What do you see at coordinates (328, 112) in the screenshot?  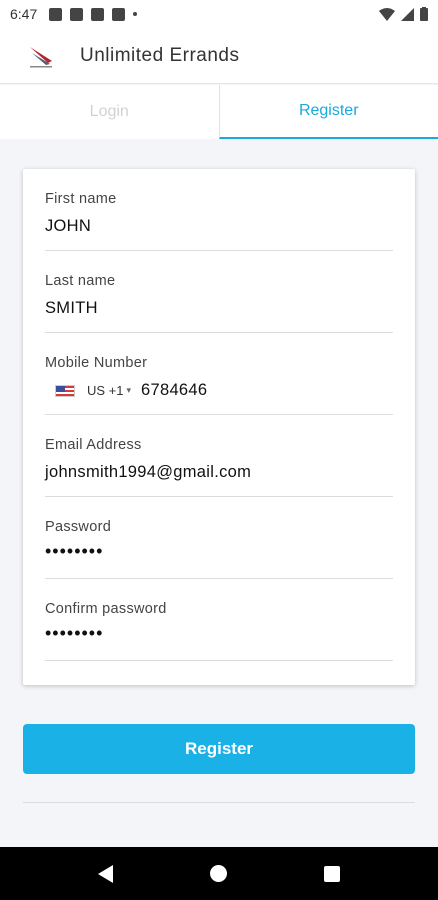 I see `tab-register: Register` at bounding box center [328, 112].